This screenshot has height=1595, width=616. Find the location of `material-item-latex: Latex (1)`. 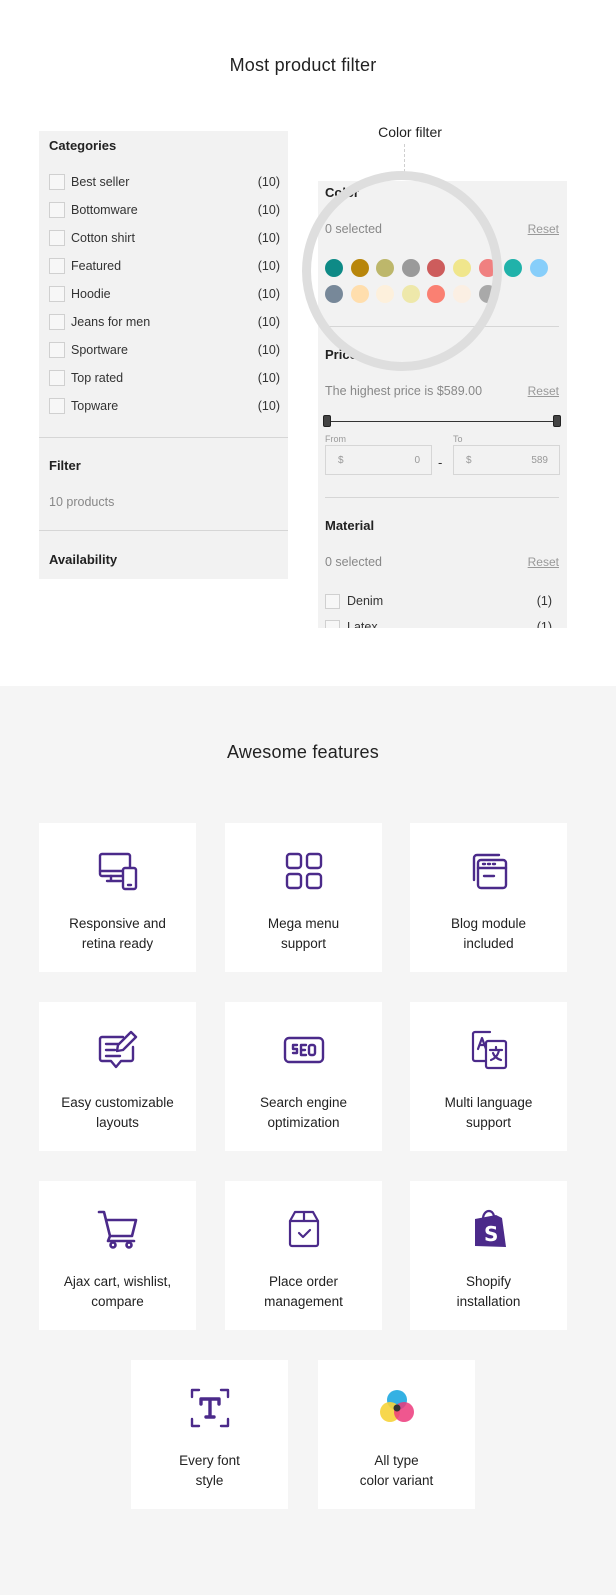

material-item-latex: Latex (1) is located at coordinates (438, 622).